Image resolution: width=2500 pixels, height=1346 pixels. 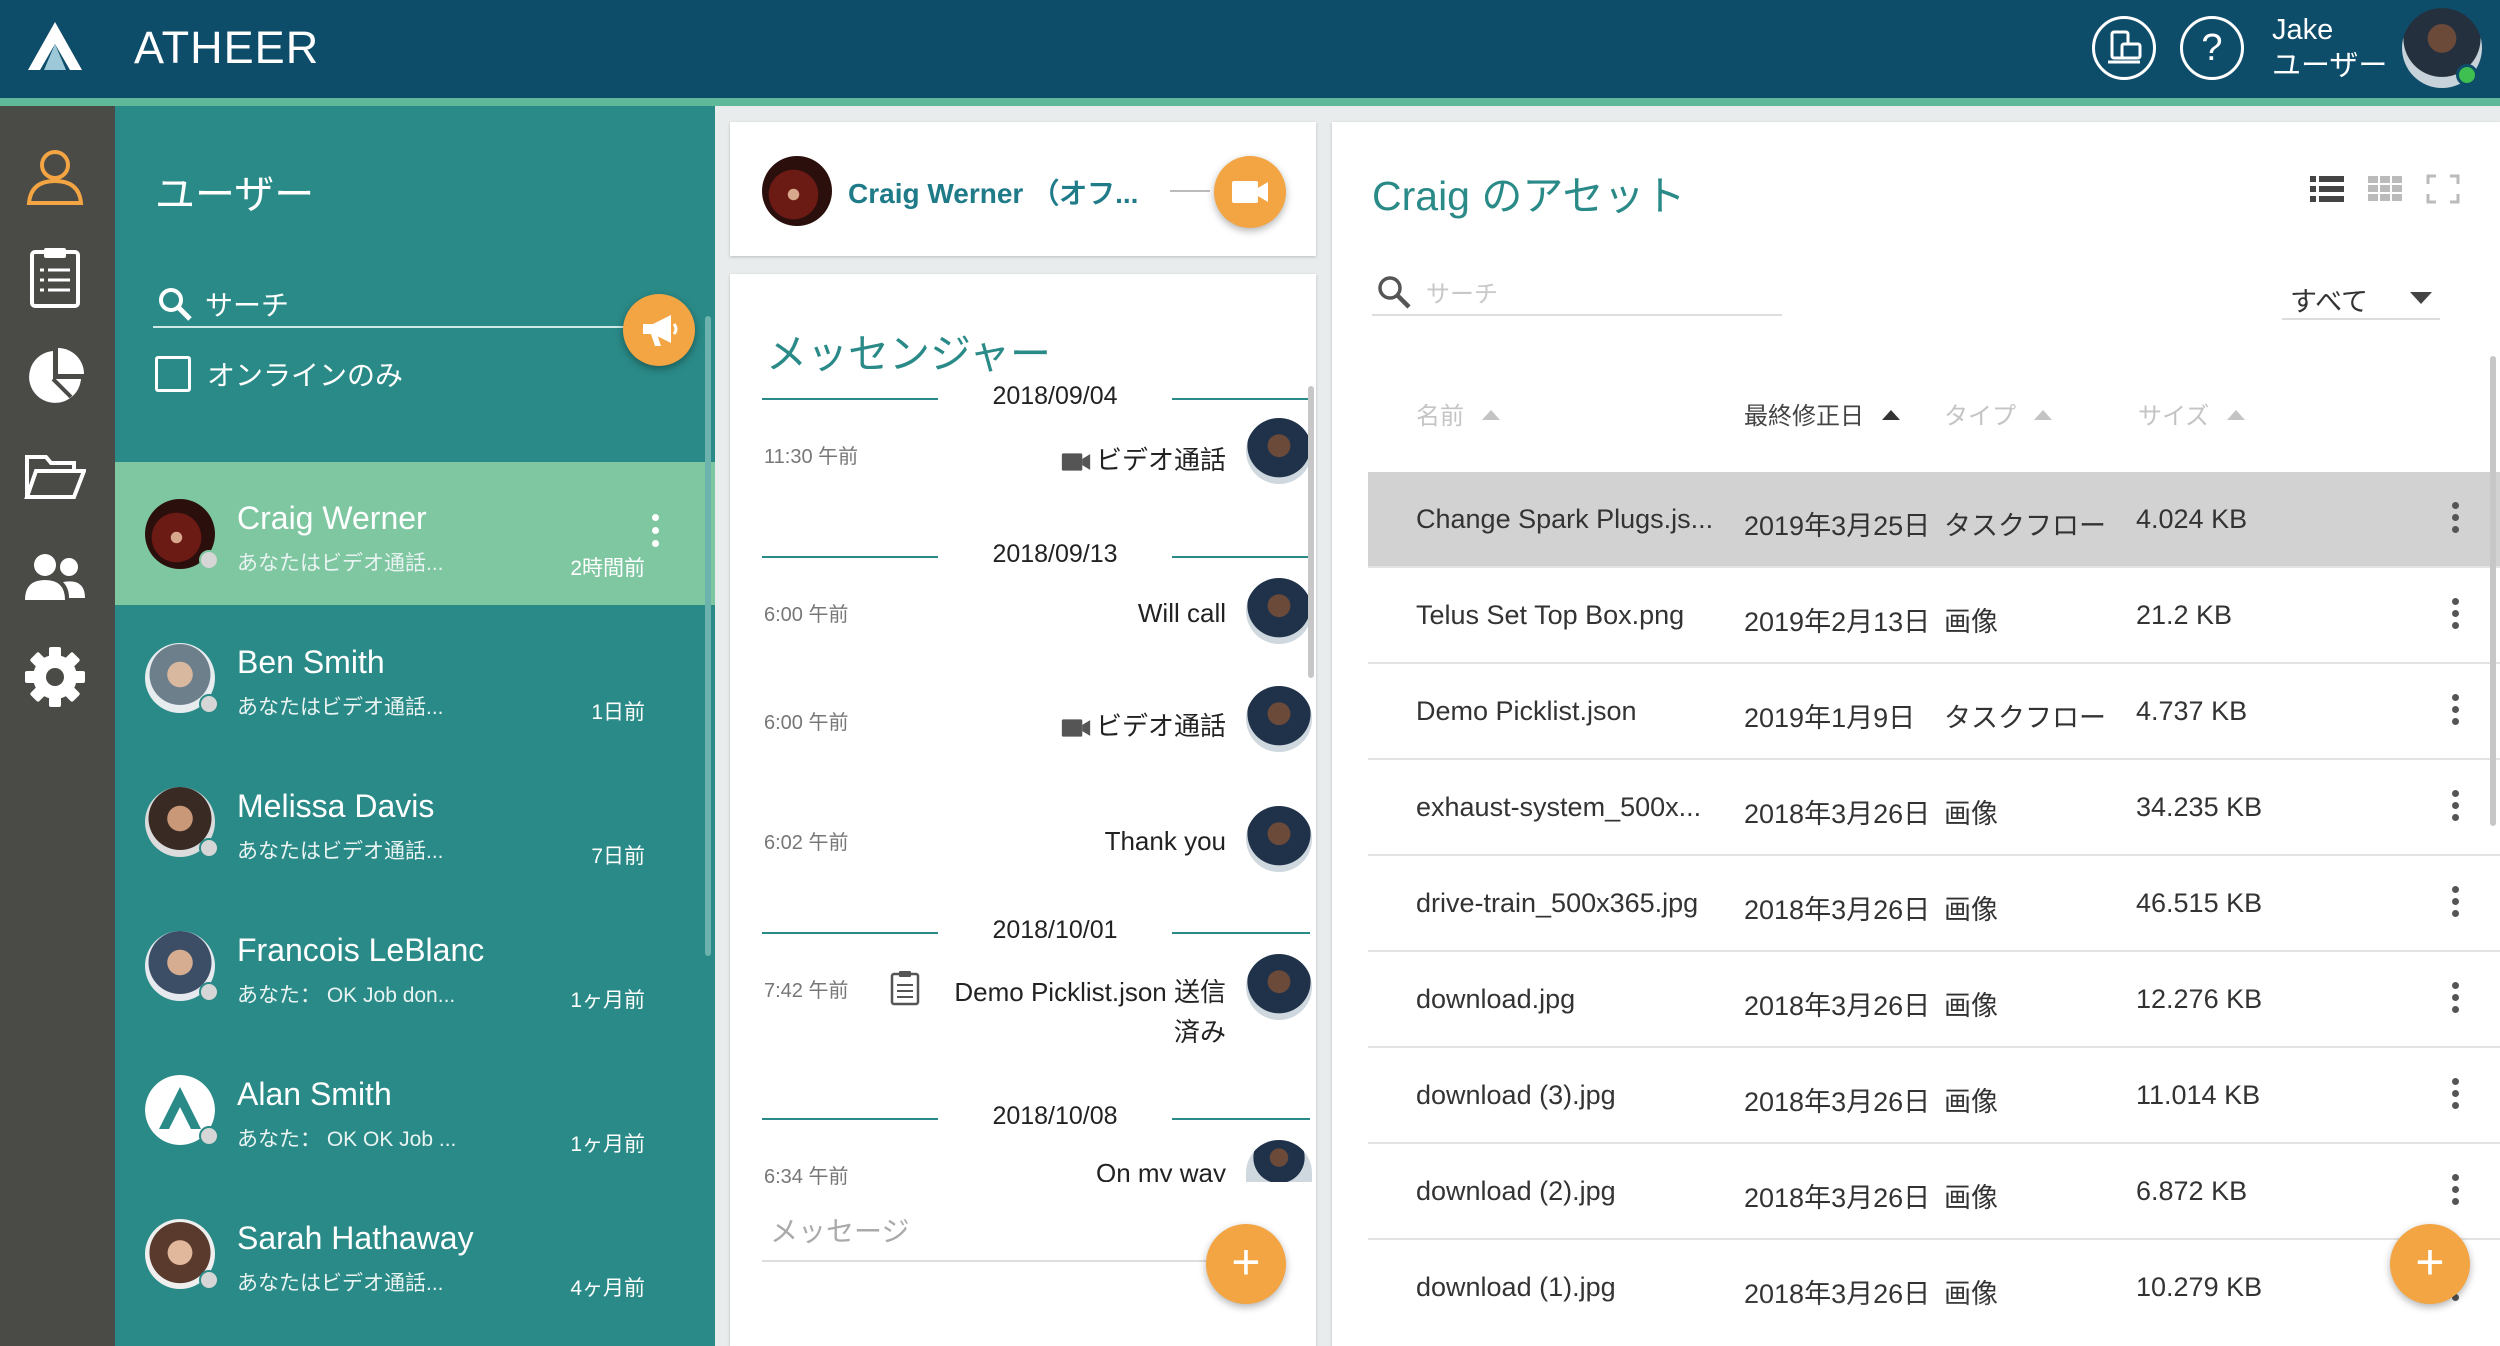 I want to click on message-label: ビデオ通話, so click(x=1160, y=726).